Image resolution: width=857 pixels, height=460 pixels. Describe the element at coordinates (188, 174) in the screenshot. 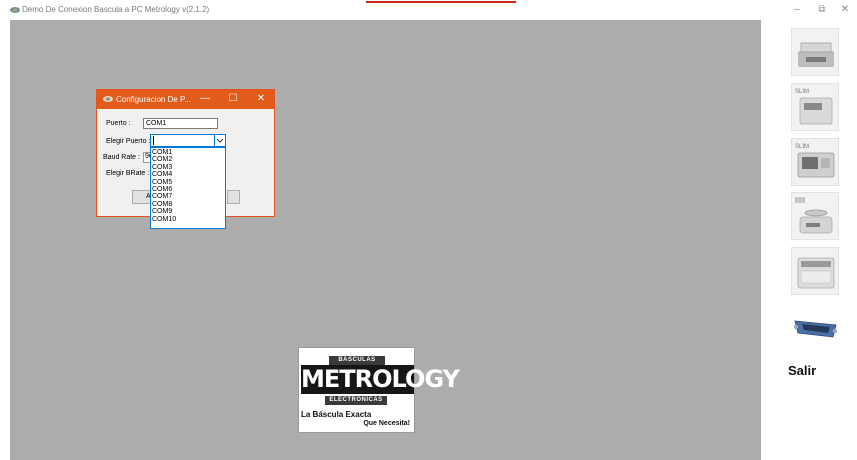

I see `dropdown-option-com4: COM4` at that location.